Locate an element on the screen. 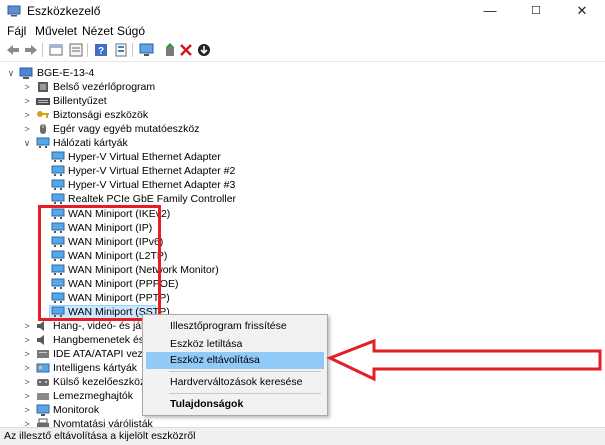  tree-item-label: Külső kezelőeszközök is located at coordinates (105, 382).